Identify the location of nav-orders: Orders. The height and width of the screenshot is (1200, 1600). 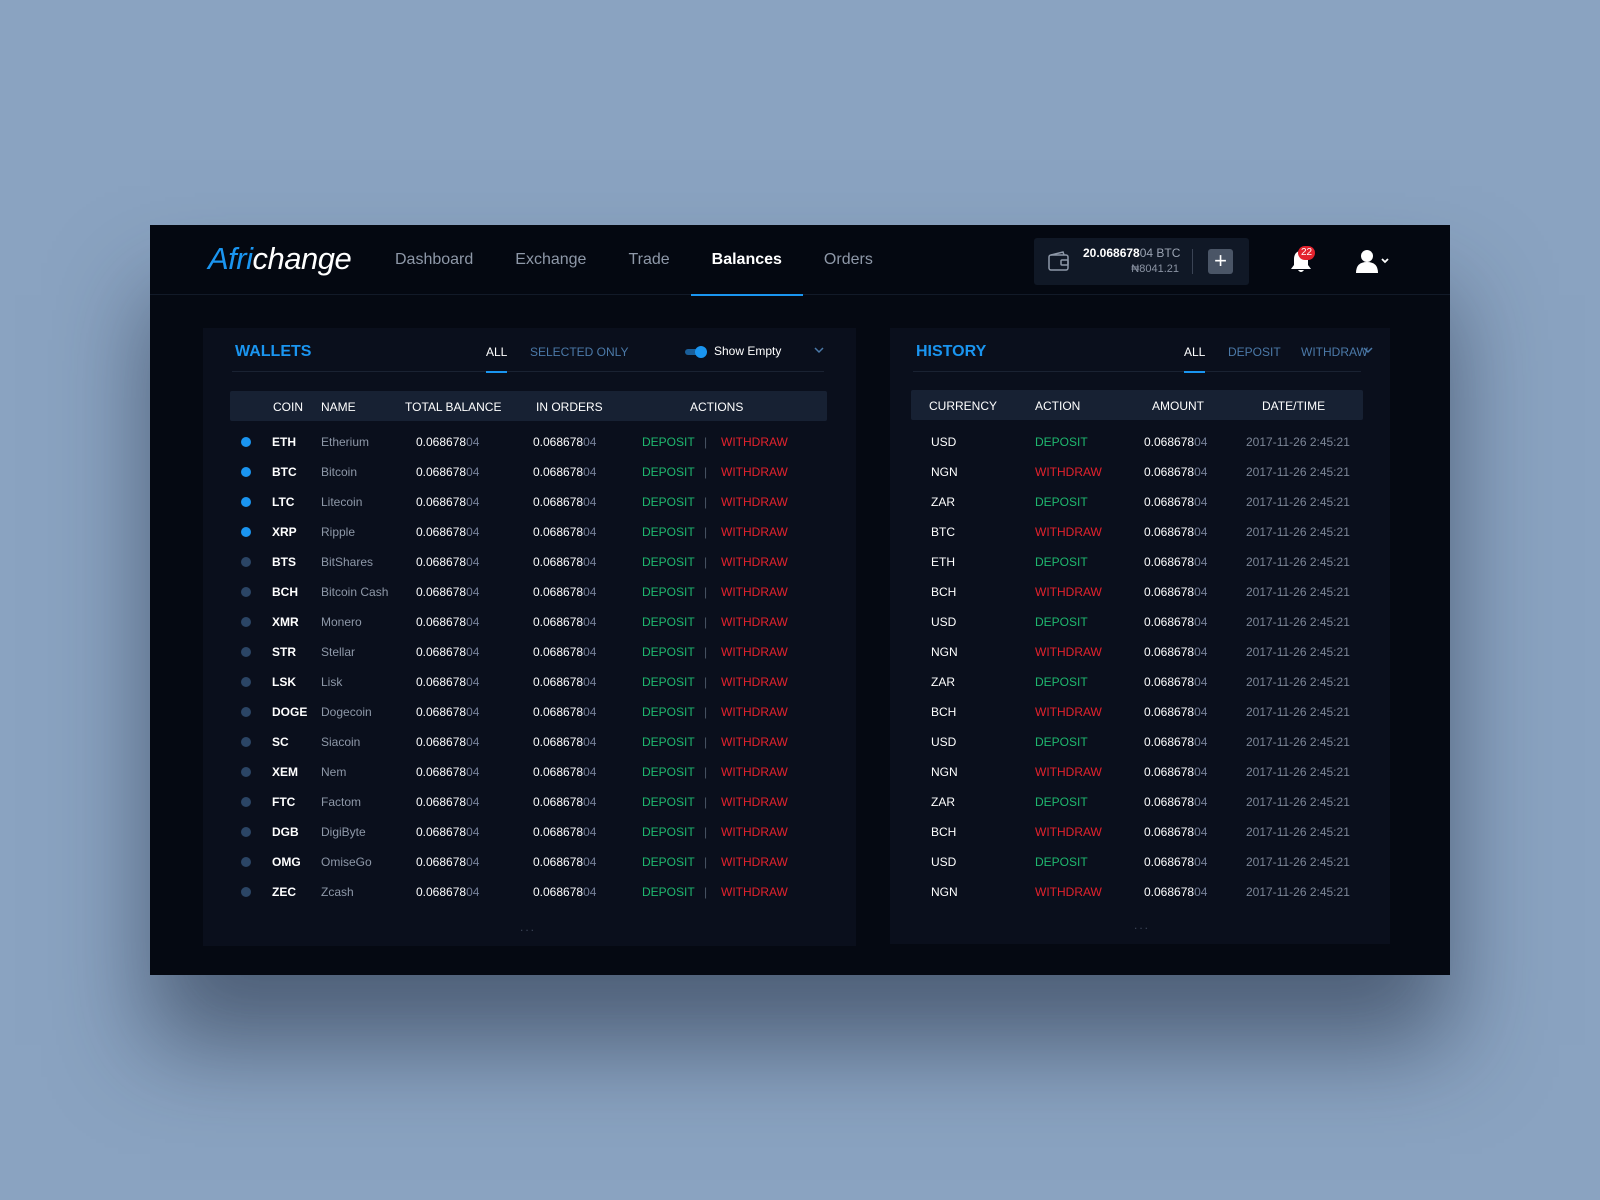
(848, 260).